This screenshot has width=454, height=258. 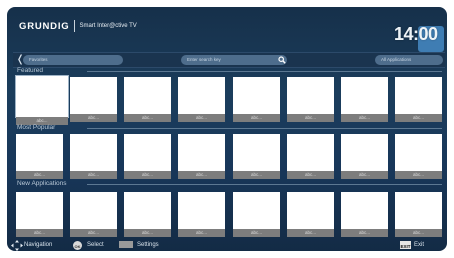 What do you see at coordinates (446, 60) in the screenshot?
I see `scroll-right-arrow-icon: ❭` at bounding box center [446, 60].